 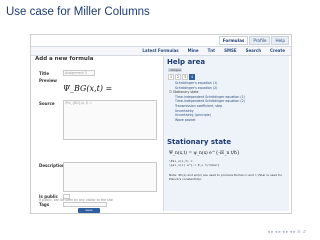 I want to click on source-textarea: \Psi_{BG}(x, t) =, so click(x=110, y=120).